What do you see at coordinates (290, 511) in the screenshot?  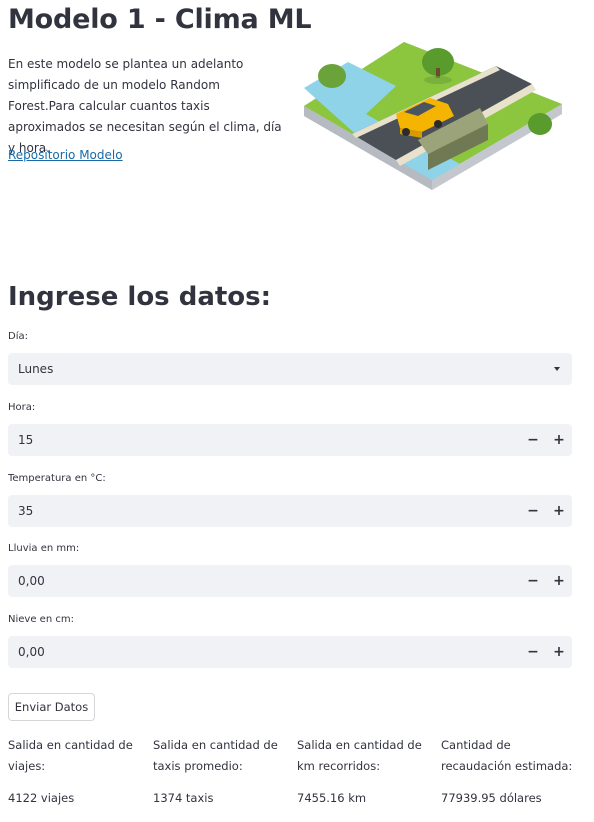 I see `temperatura-stepper: 35 − +` at bounding box center [290, 511].